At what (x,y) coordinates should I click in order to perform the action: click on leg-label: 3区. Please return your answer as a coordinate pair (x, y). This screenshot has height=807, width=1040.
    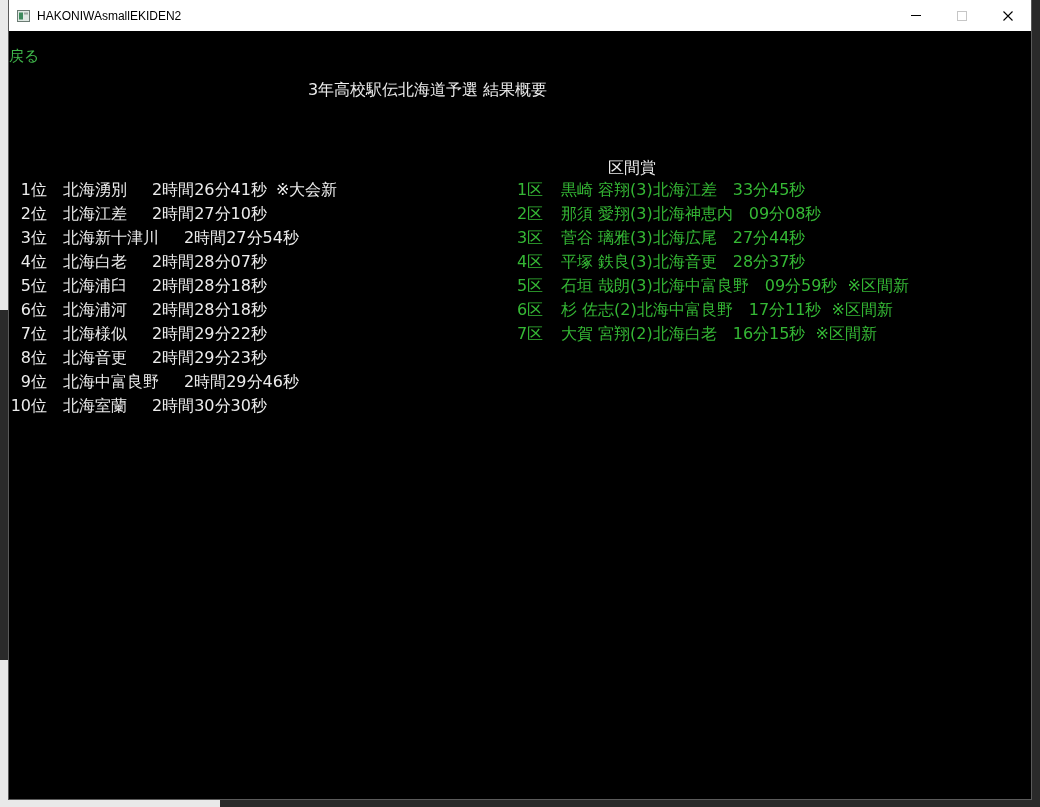
    Looking at the image, I should click on (530, 238).